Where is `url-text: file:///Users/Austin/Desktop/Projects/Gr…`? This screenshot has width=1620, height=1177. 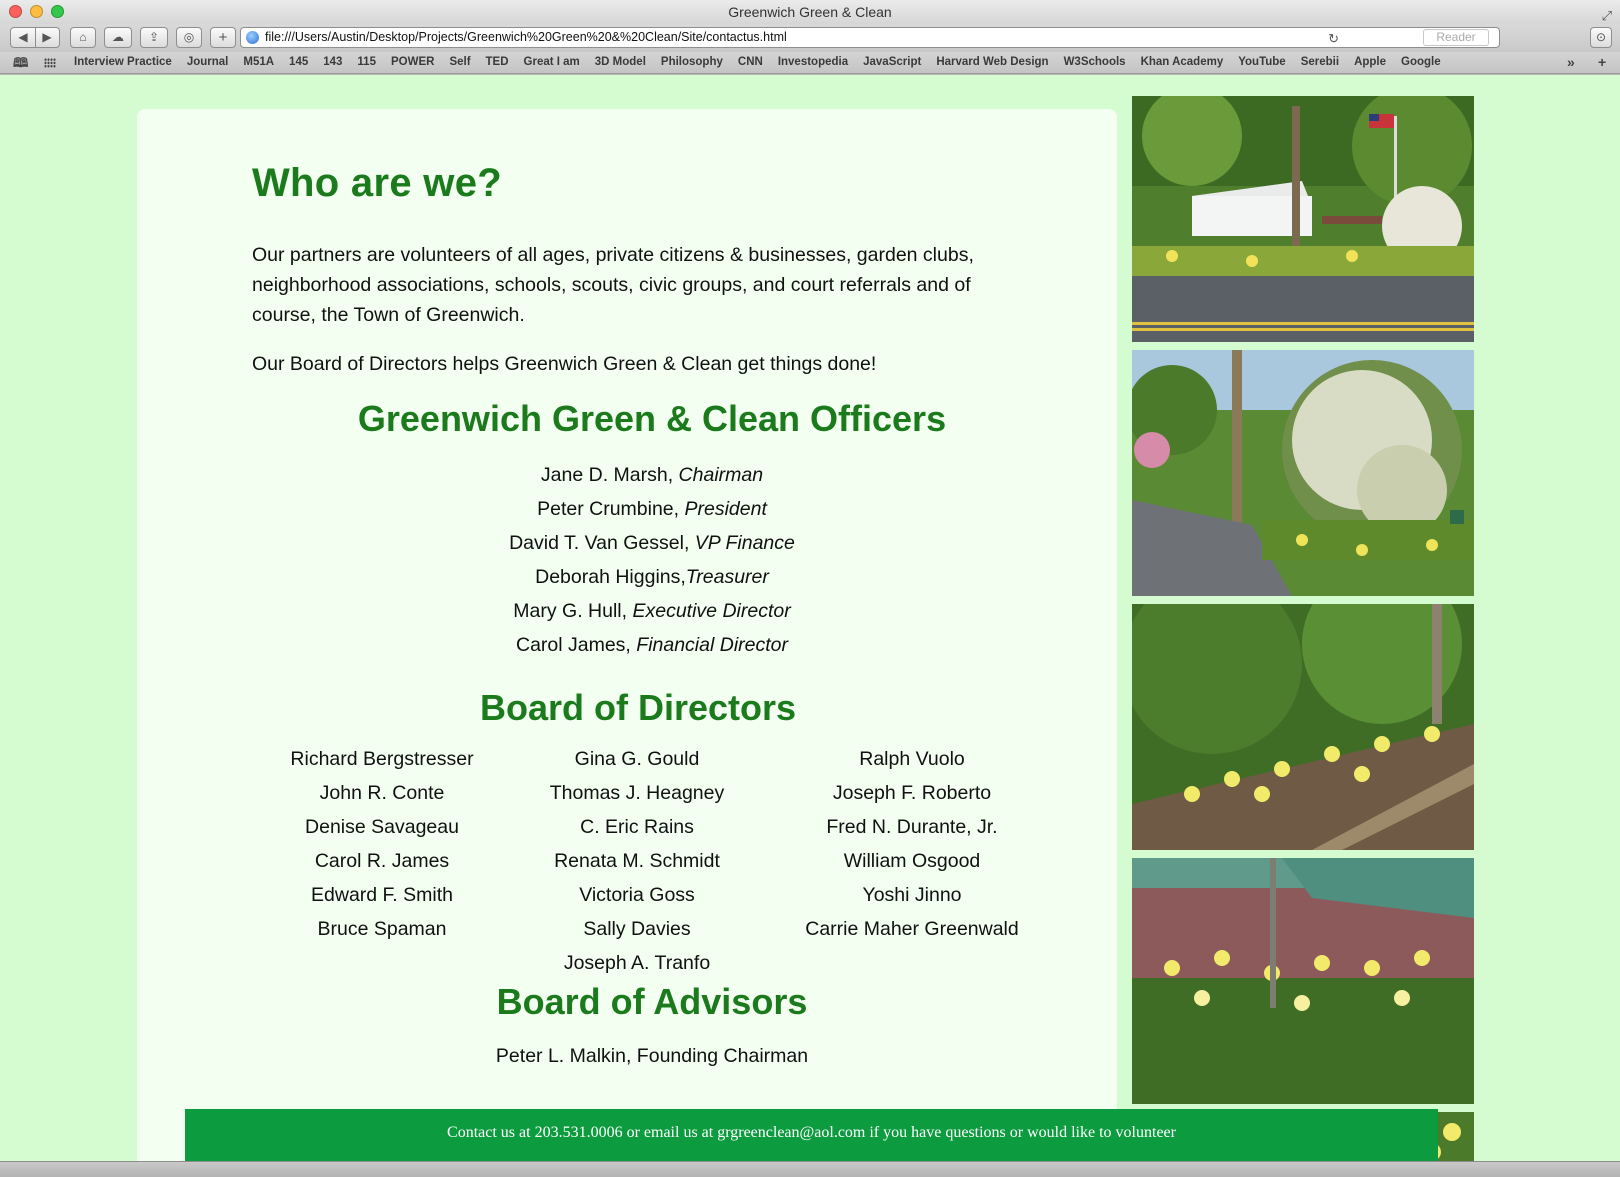 url-text: file:///Users/Austin/Desktop/Projects/Gr… is located at coordinates (526, 37).